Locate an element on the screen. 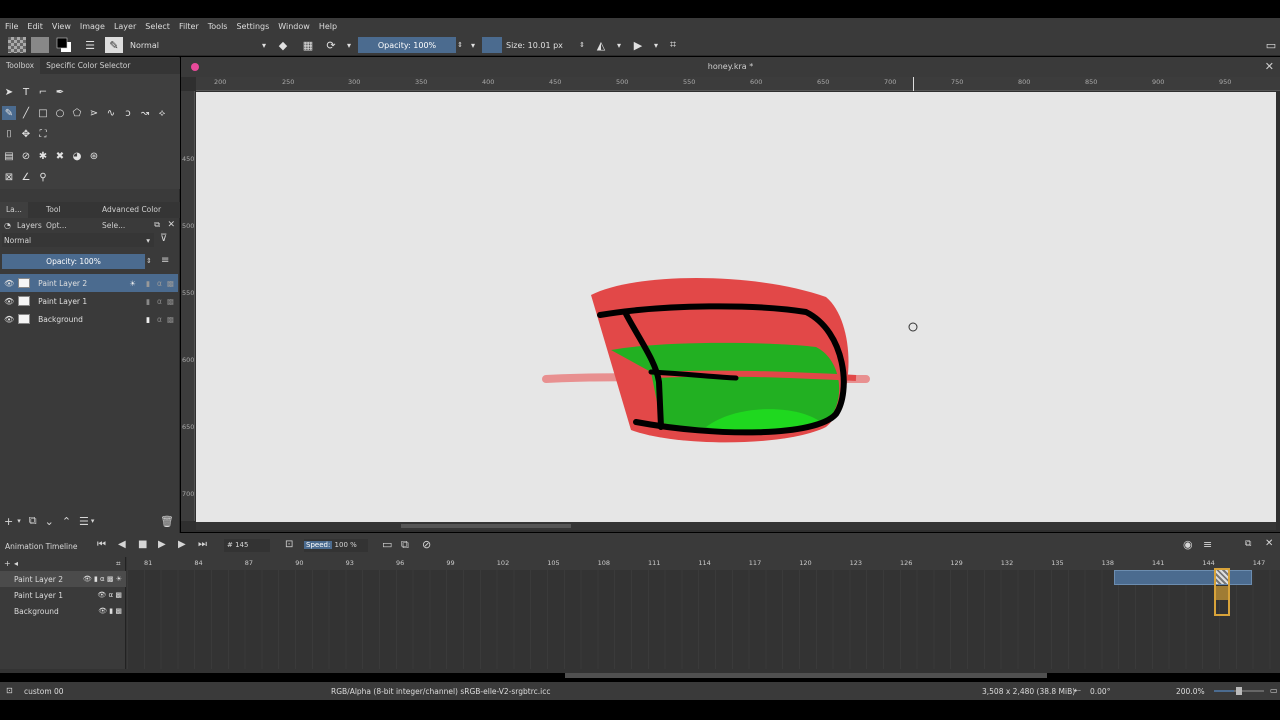 This screenshot has width=1280, height=720. assistant-tool-icon: ⊛ is located at coordinates (94, 156).